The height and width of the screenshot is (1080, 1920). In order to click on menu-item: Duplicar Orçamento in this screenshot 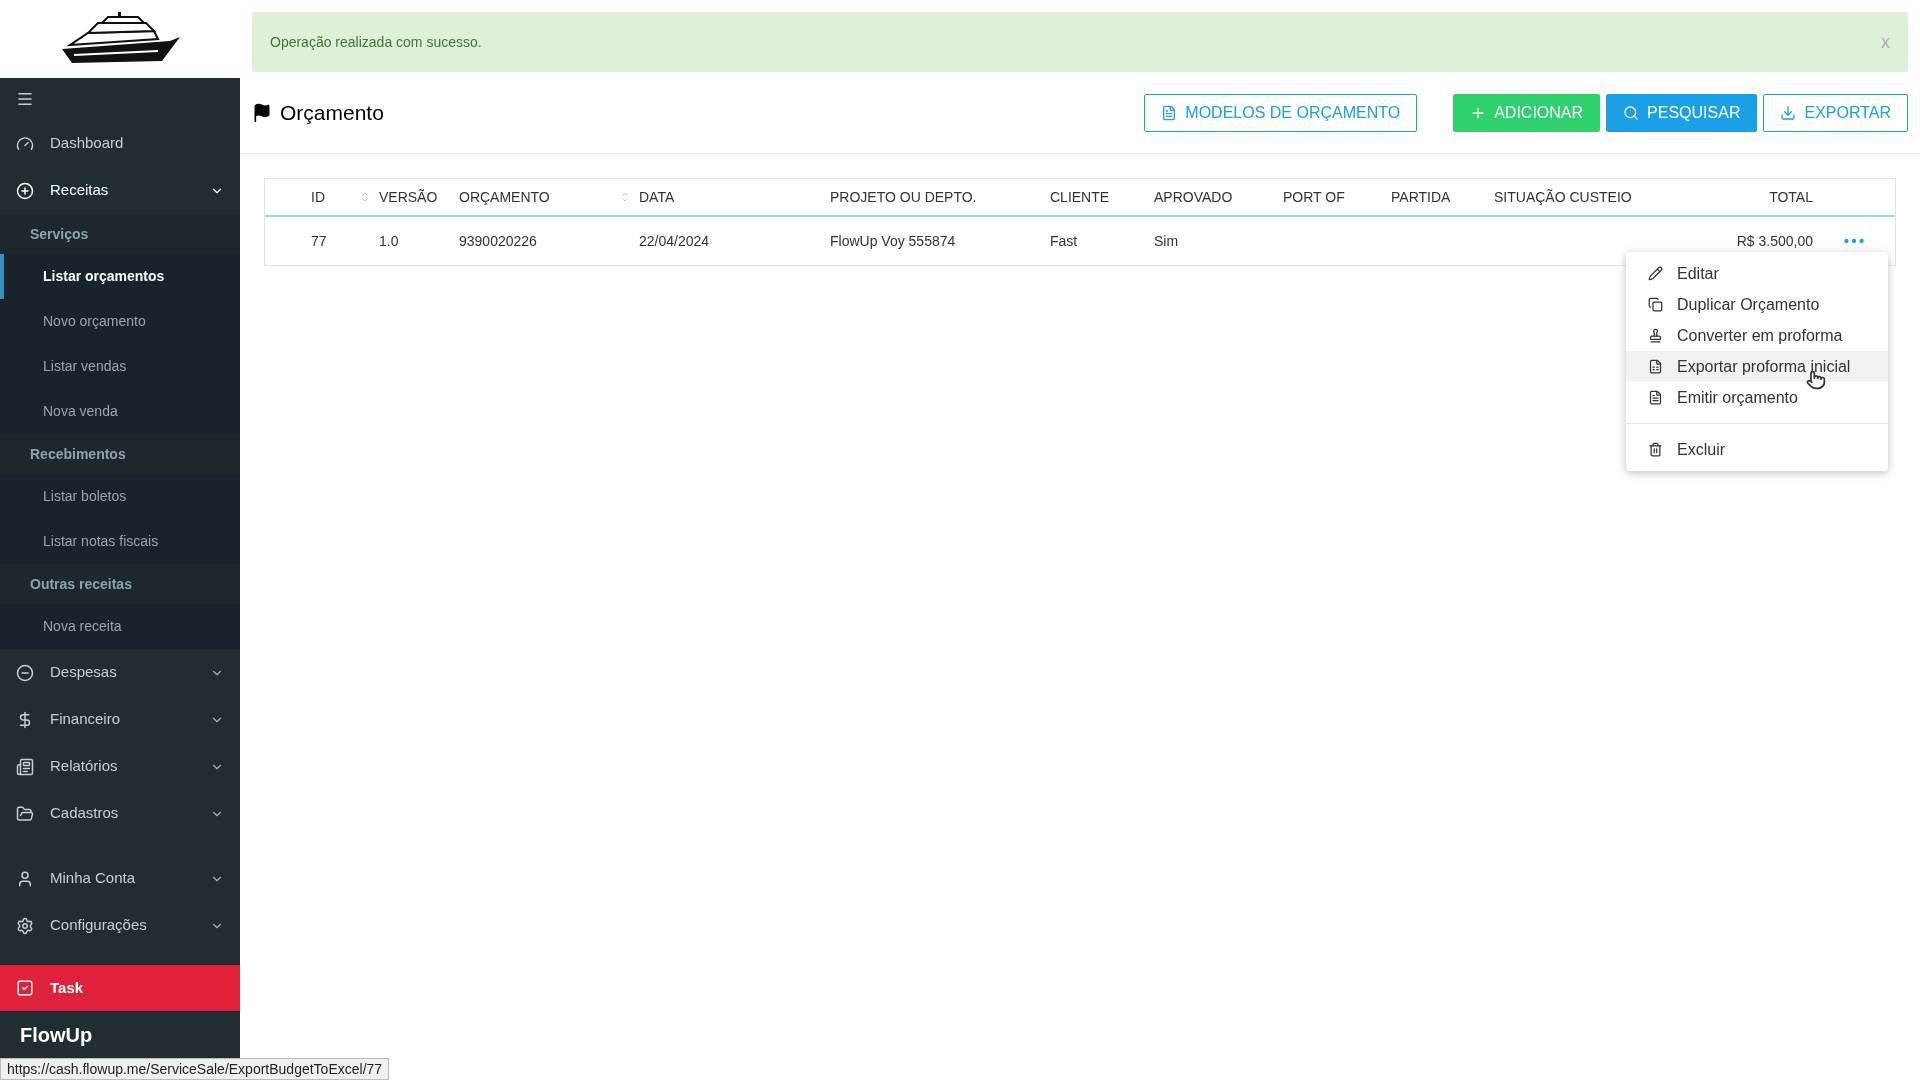, I will do `click(1757, 304)`.